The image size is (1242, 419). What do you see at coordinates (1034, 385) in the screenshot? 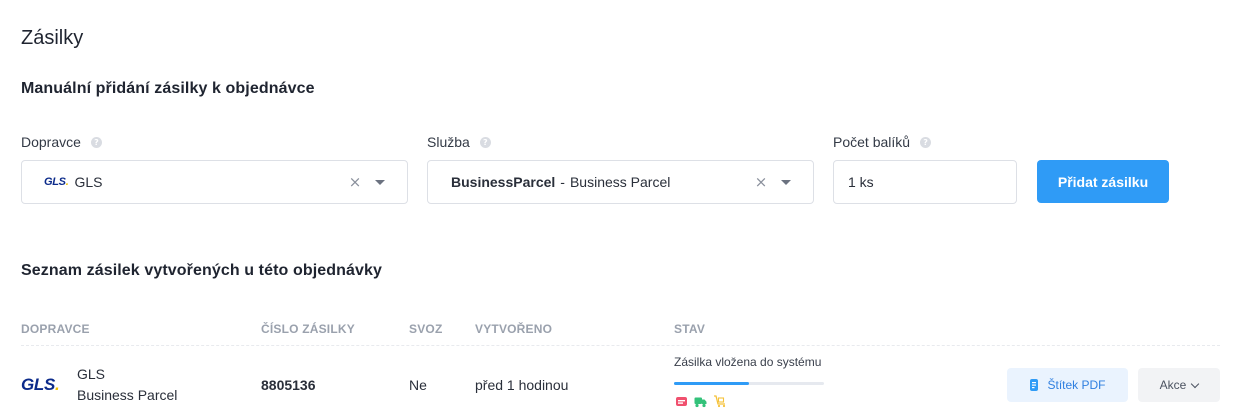
I see `label-pdf-icon` at bounding box center [1034, 385].